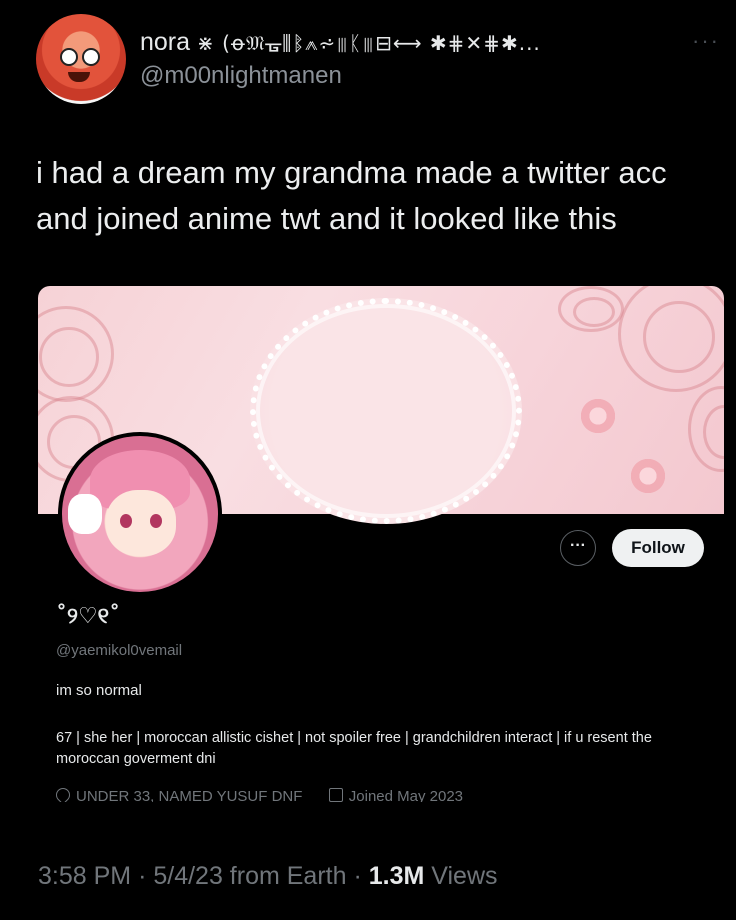 Image resolution: width=736 pixels, height=920 pixels. I want to click on more-dots-icon: ···, so click(706, 41).